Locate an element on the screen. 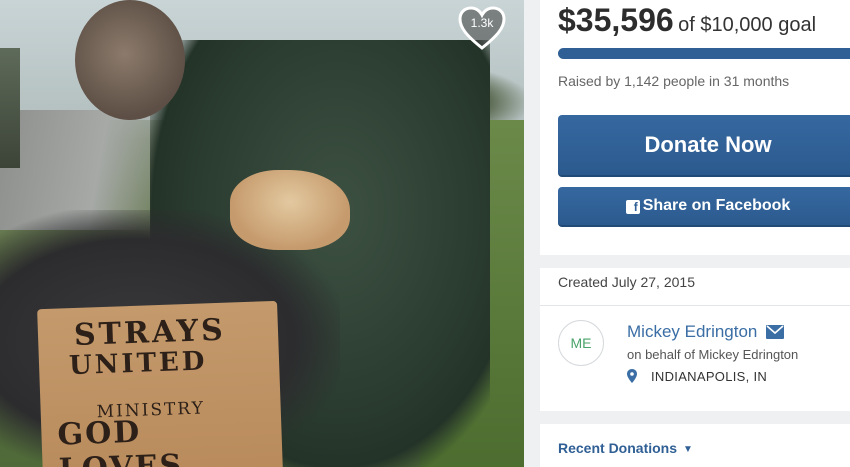 The width and height of the screenshot is (850, 467). amount-raised: $35,596 is located at coordinates (616, 20).